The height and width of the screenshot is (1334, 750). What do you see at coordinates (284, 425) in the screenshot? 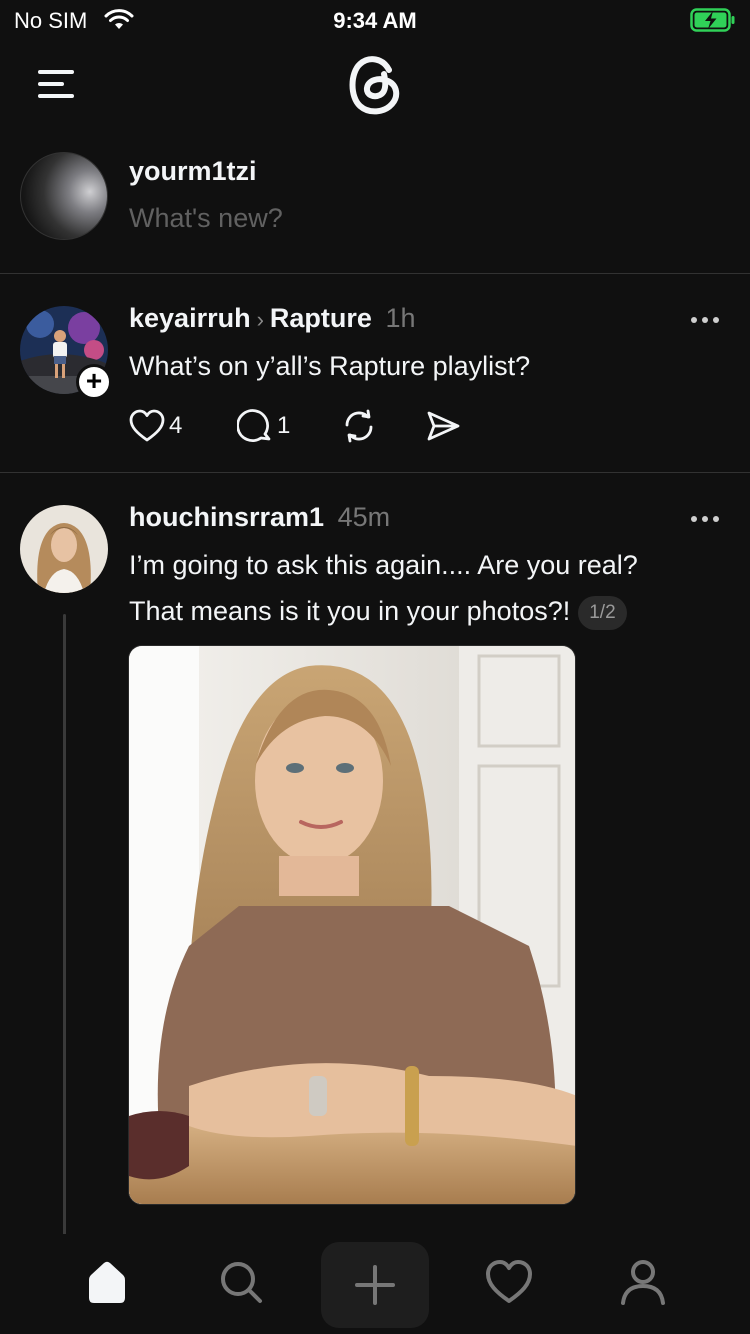
I see `reply-count: 1` at bounding box center [284, 425].